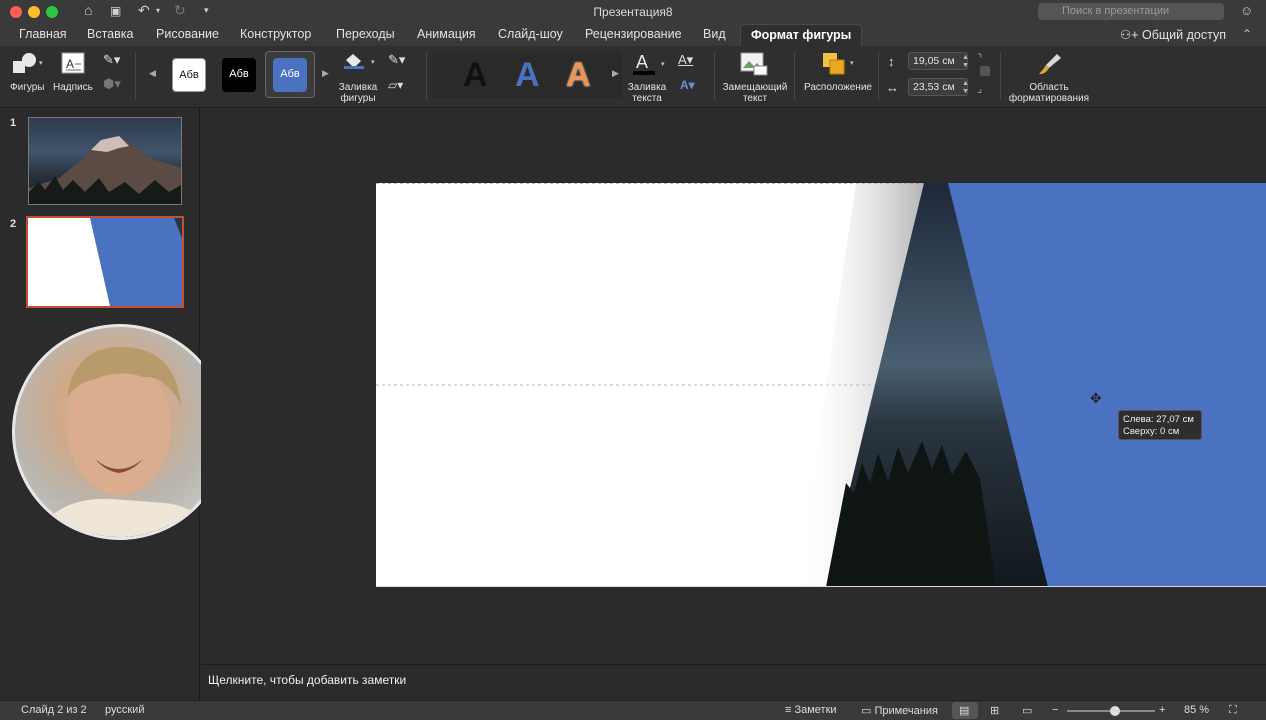  What do you see at coordinates (1158, 419) in the screenshot?
I see `tooltip-left: Слева: 27,07 см` at bounding box center [1158, 419].